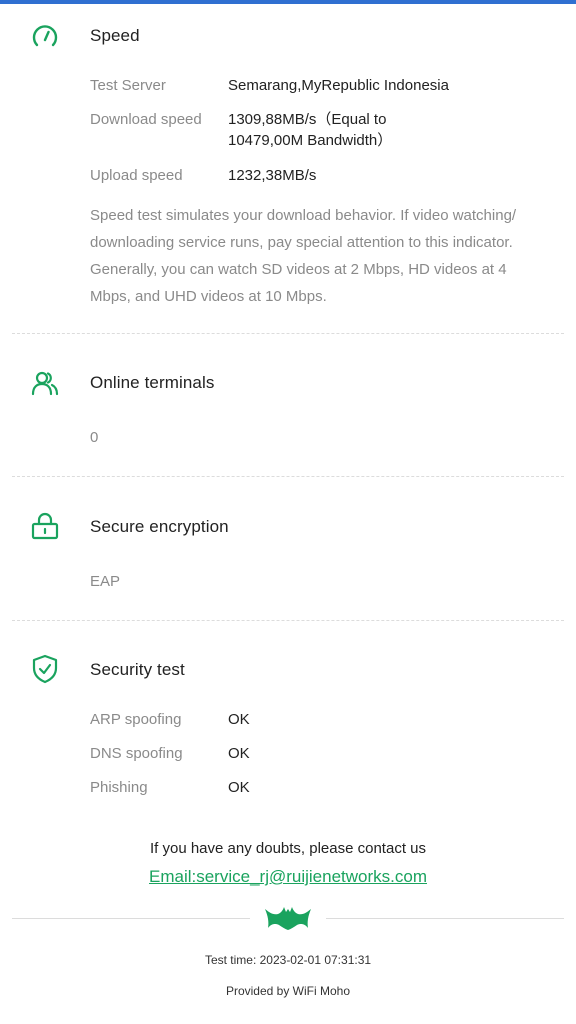 This screenshot has height=1024, width=576. I want to click on test-server-label: Test Server, so click(128, 85).